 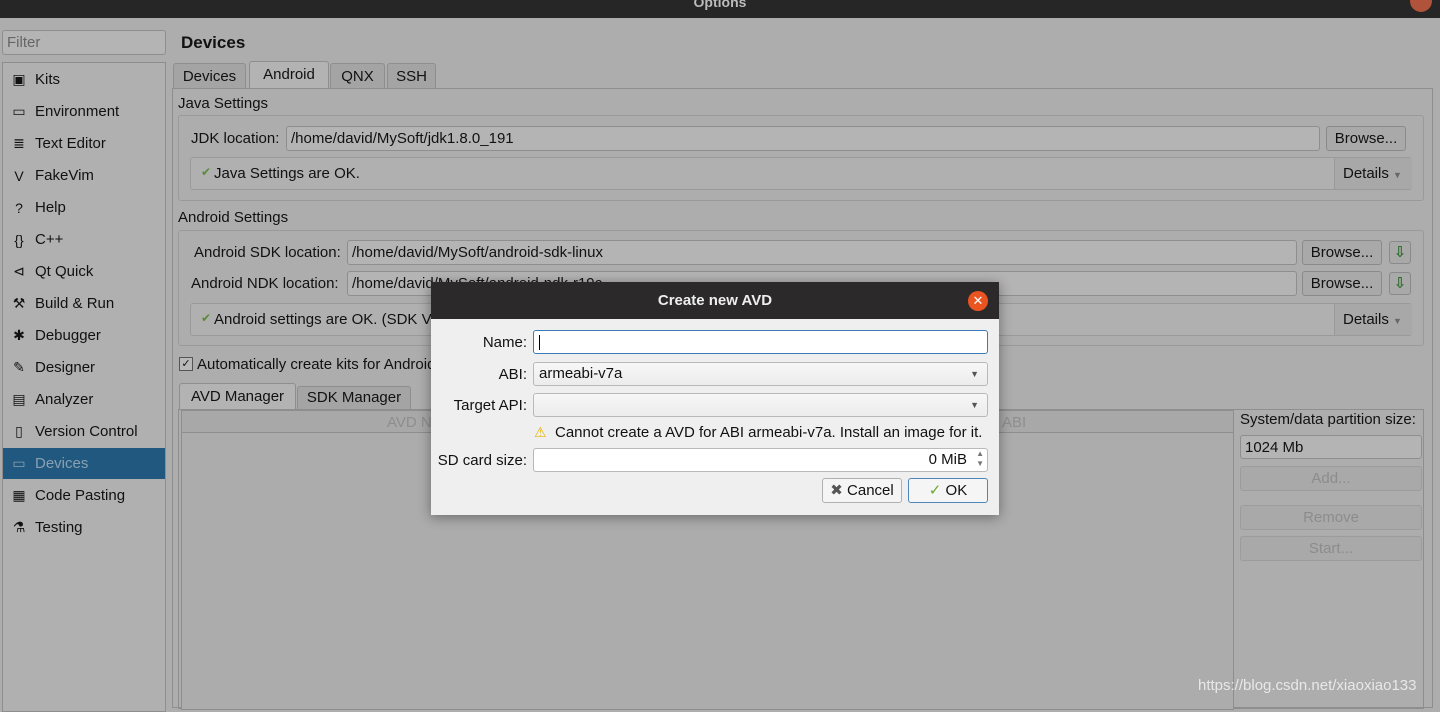 I want to click on remove-avd-button: Remove, so click(x=1331, y=517).